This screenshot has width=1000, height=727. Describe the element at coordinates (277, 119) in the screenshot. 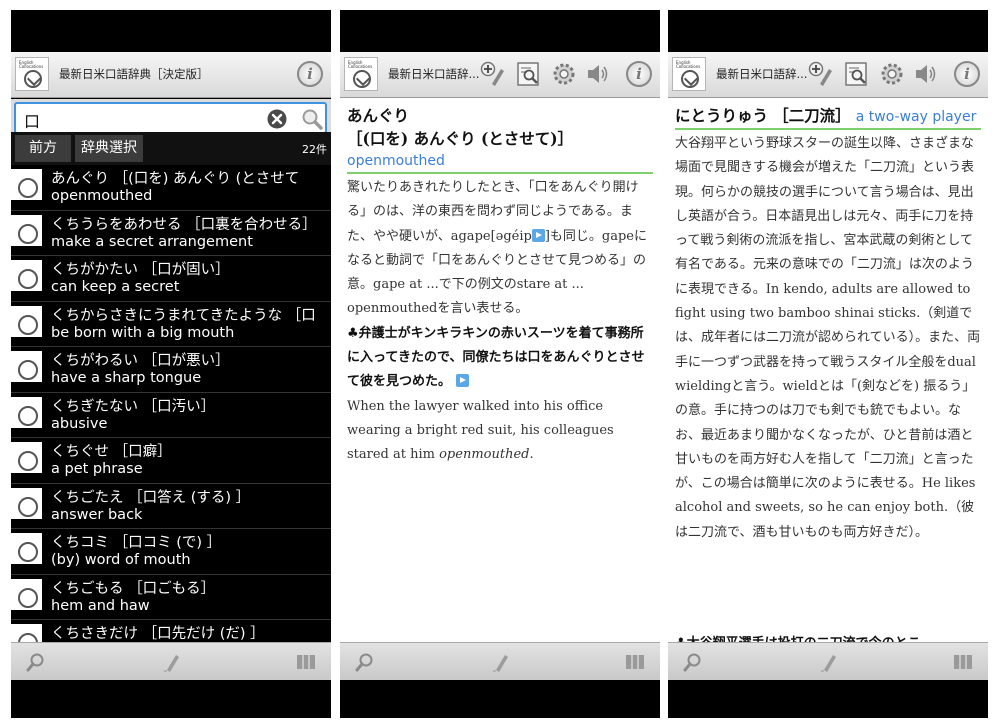

I see `clear-icon` at that location.